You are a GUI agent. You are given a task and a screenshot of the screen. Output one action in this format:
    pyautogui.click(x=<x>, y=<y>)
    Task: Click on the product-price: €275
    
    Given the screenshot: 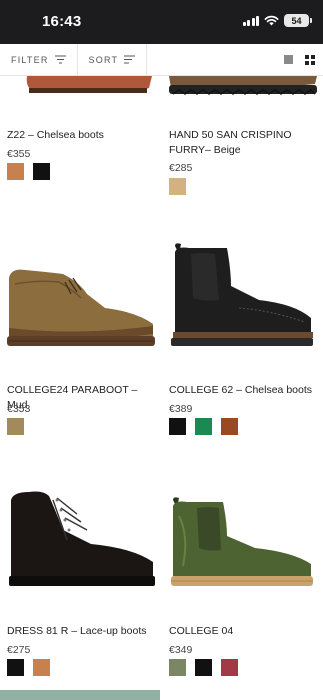 What is the action you would take?
    pyautogui.click(x=19, y=650)
    